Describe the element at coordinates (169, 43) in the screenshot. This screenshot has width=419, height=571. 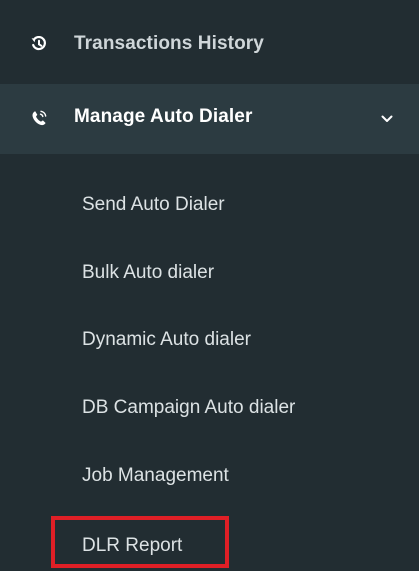
I see `sidebar-item-label: Transactions History` at that location.